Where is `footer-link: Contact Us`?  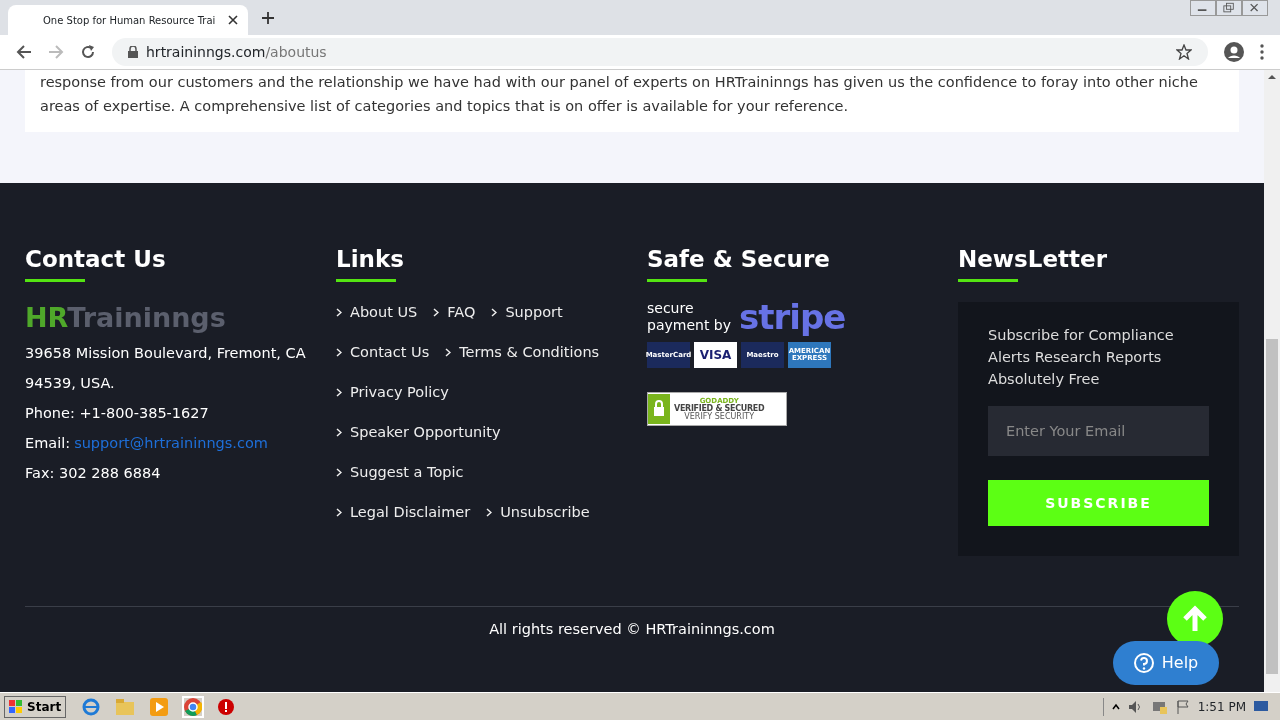 footer-link: Contact Us is located at coordinates (383, 353).